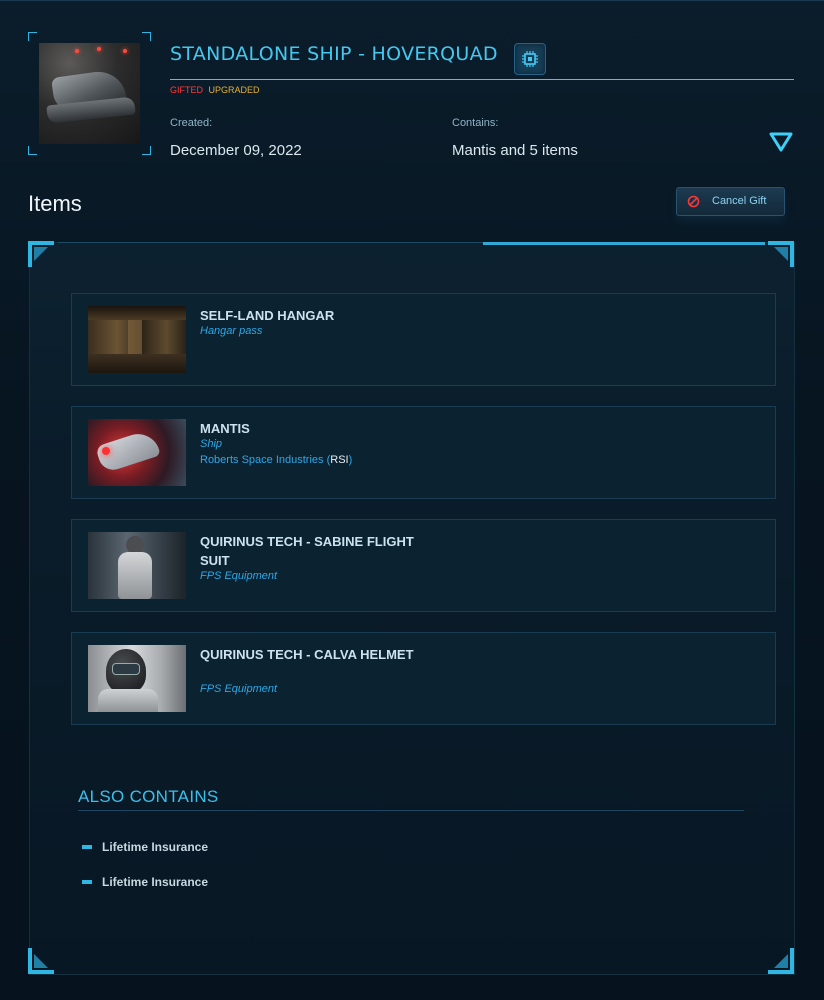  What do you see at coordinates (475, 123) in the screenshot?
I see `contains-label: Contains:` at bounding box center [475, 123].